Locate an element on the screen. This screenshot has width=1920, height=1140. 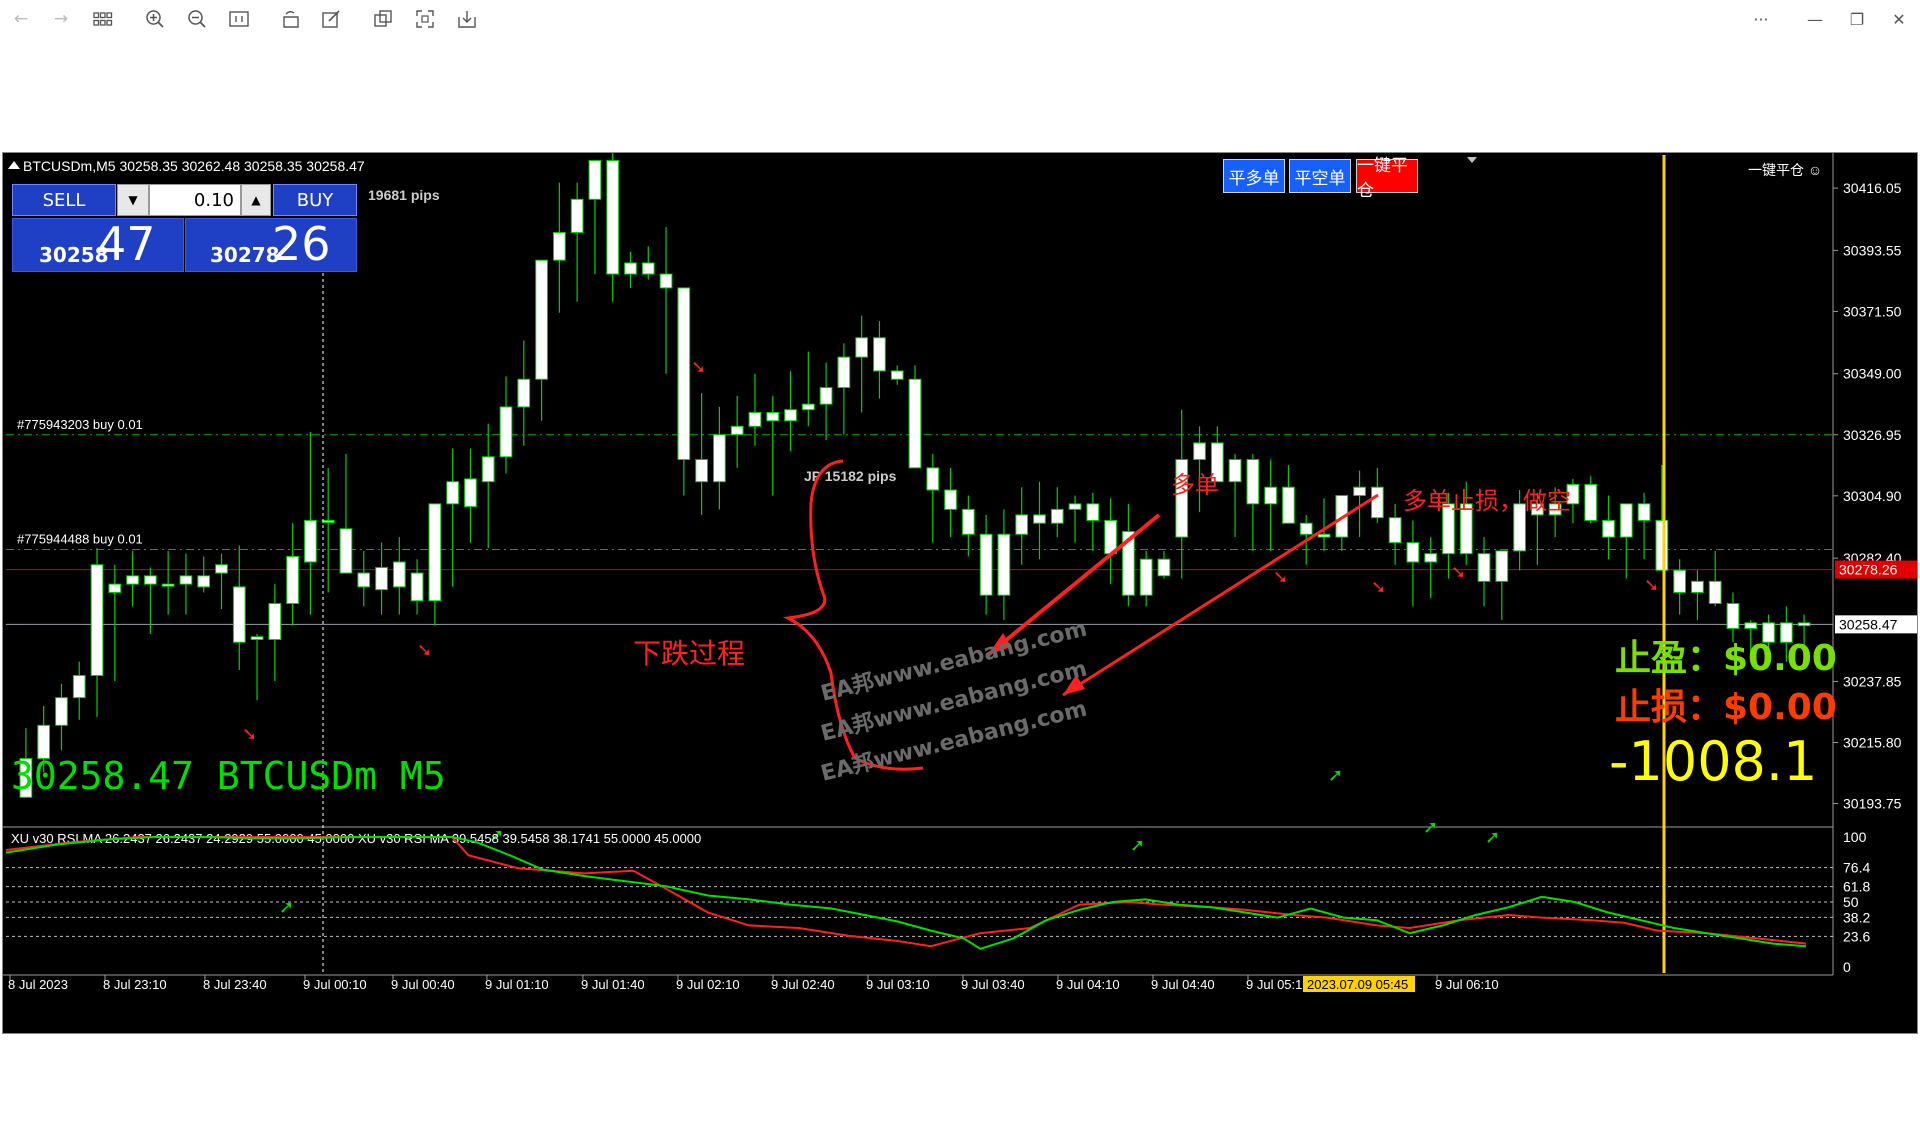
rsi-level-label: 76.4 is located at coordinates (1856, 868).